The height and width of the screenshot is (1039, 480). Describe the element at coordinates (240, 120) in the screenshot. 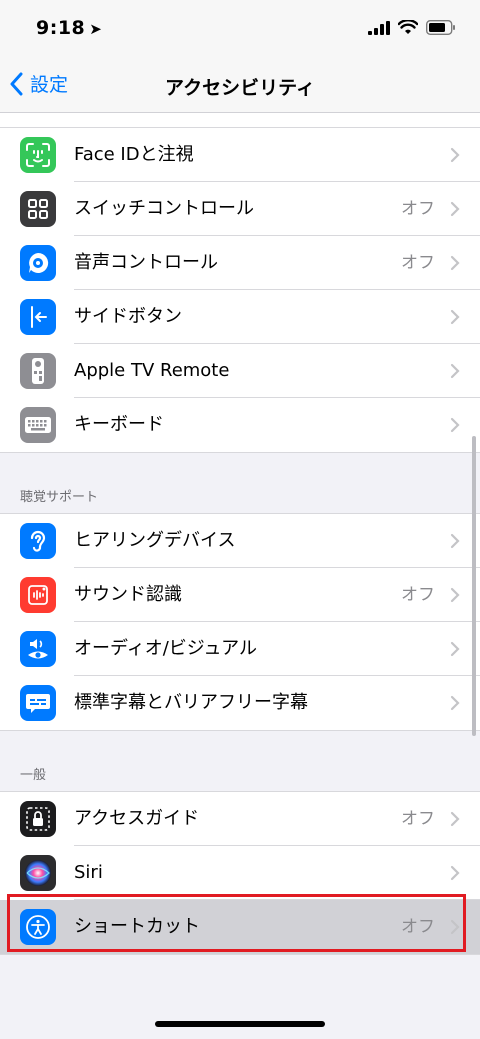

I see `partial-row` at that location.